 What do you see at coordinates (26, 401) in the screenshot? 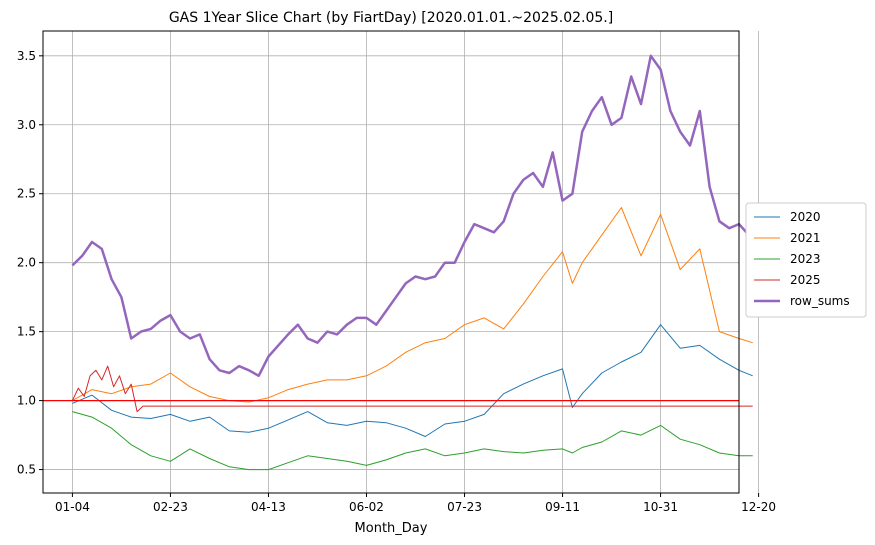
I see `y-tick-label: 1.0` at bounding box center [26, 401].